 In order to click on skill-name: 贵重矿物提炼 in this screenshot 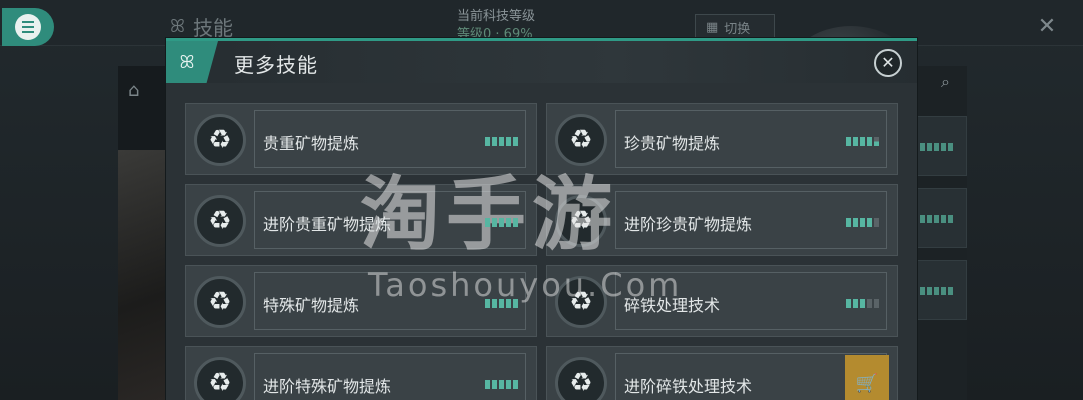, I will do `click(311, 143)`.